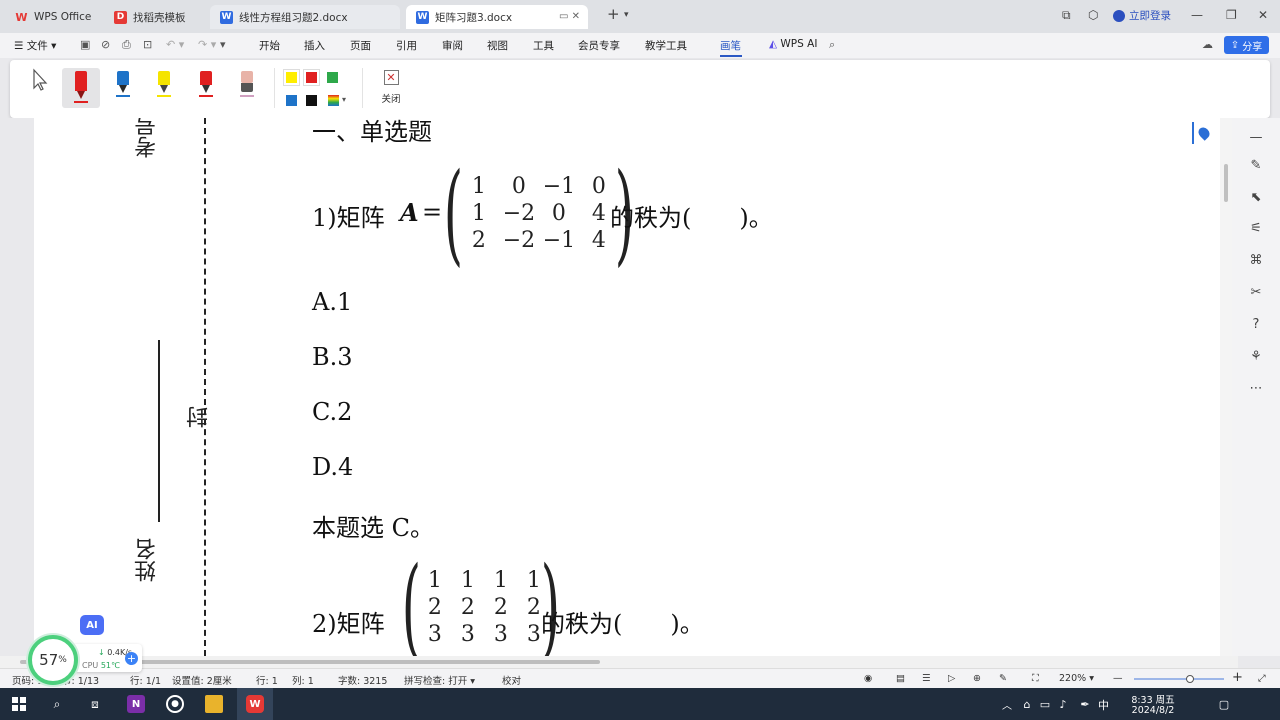  Describe the element at coordinates (613, 14) in the screenshot. I see `new-tab-icon: +` at that location.